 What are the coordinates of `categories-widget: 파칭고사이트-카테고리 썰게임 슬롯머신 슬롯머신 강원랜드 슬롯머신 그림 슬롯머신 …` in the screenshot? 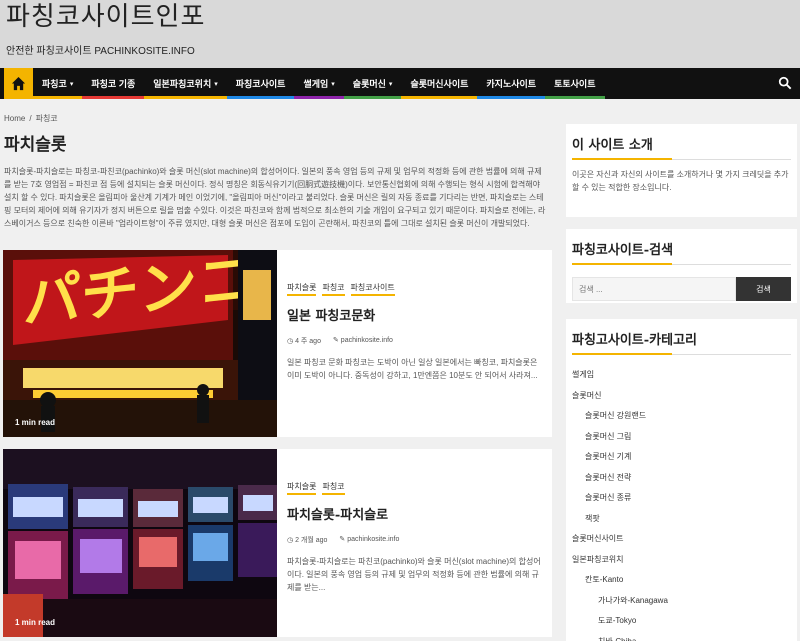 It's located at (681, 480).